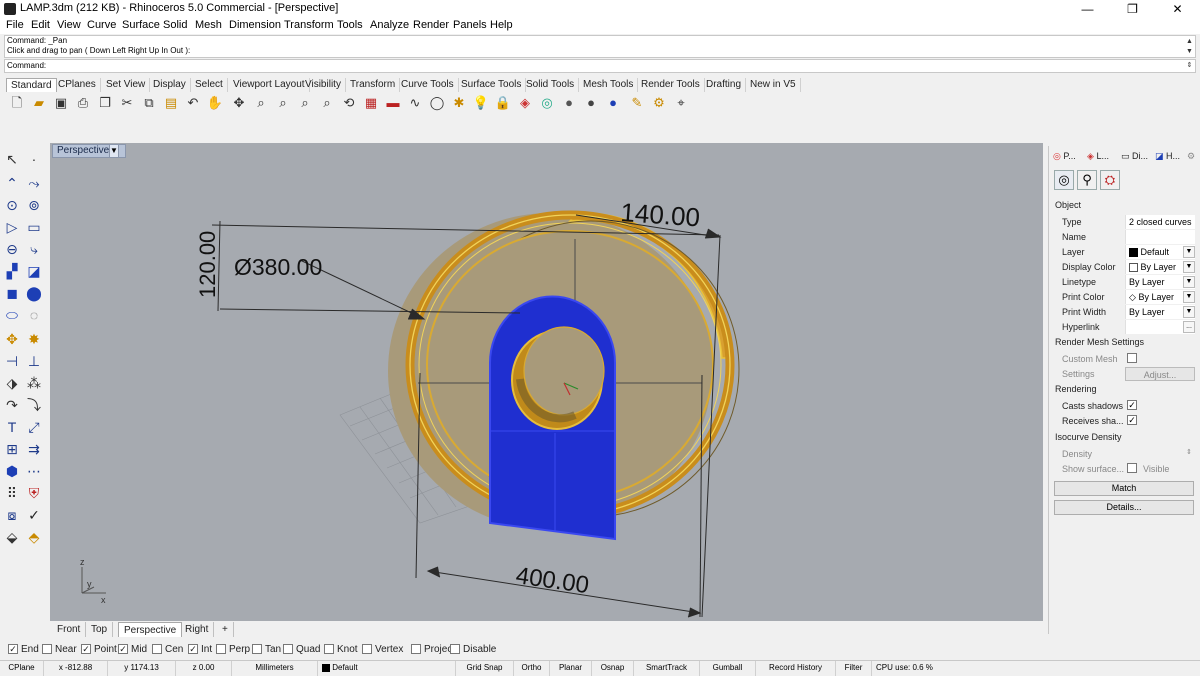 This screenshot has width=1200, height=676. What do you see at coordinates (387, 668) in the screenshot?
I see `layer-indicator: Default` at bounding box center [387, 668].